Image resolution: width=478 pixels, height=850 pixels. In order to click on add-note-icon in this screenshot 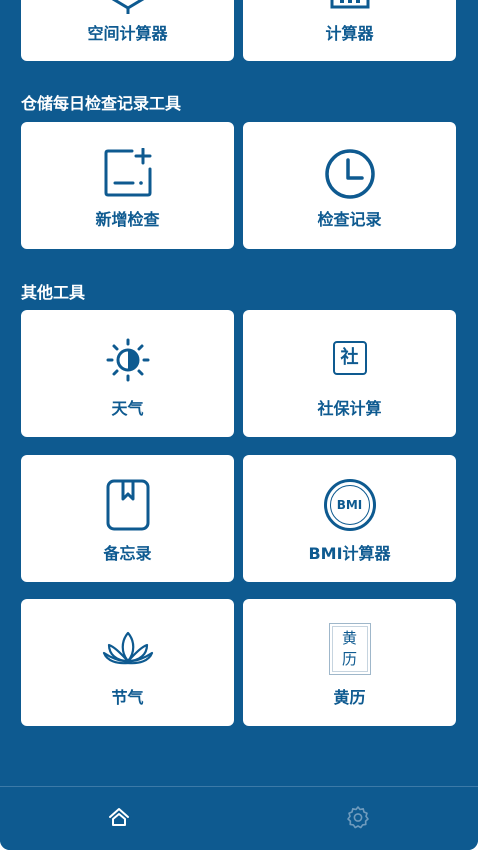, I will do `click(127, 172)`.